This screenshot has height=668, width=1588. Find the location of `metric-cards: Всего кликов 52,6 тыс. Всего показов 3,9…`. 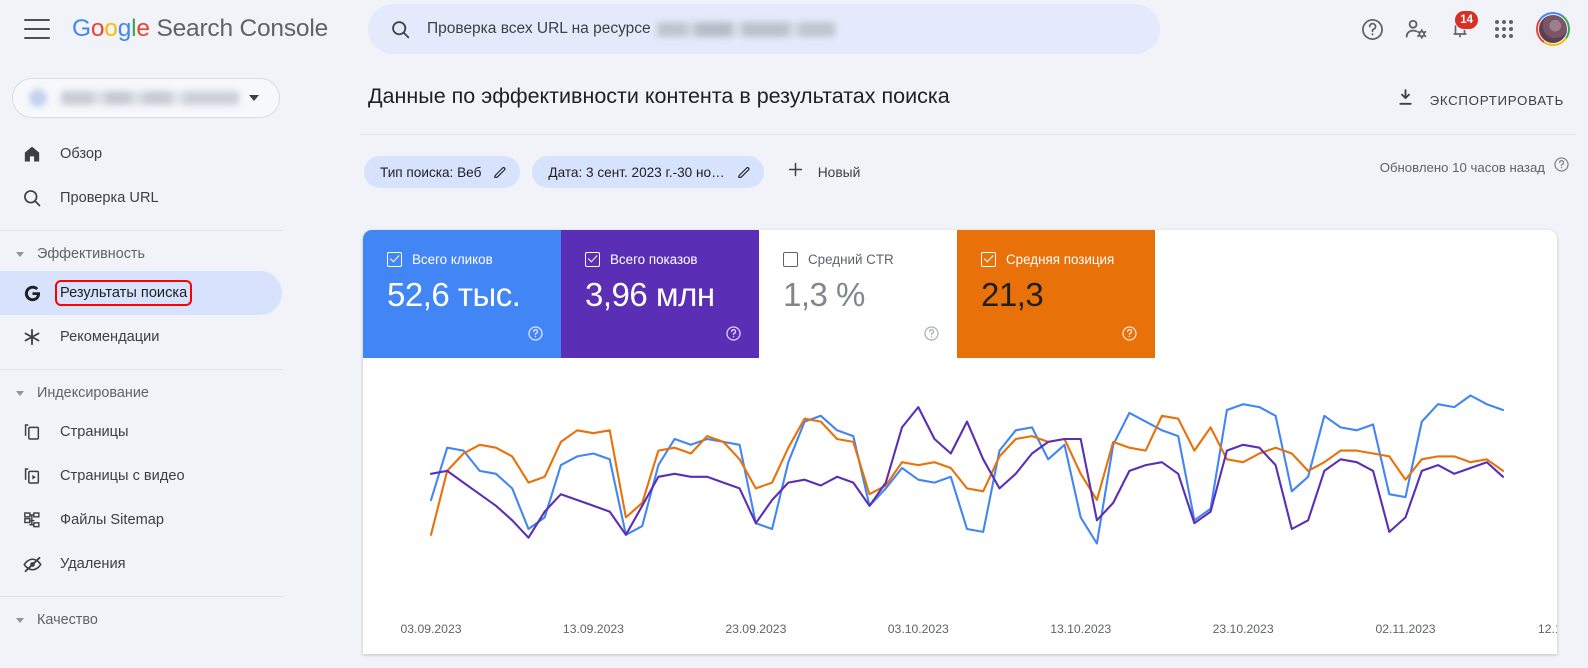

metric-cards: Всего кликов 52,6 тыс. Всего показов 3,9… is located at coordinates (759, 294).